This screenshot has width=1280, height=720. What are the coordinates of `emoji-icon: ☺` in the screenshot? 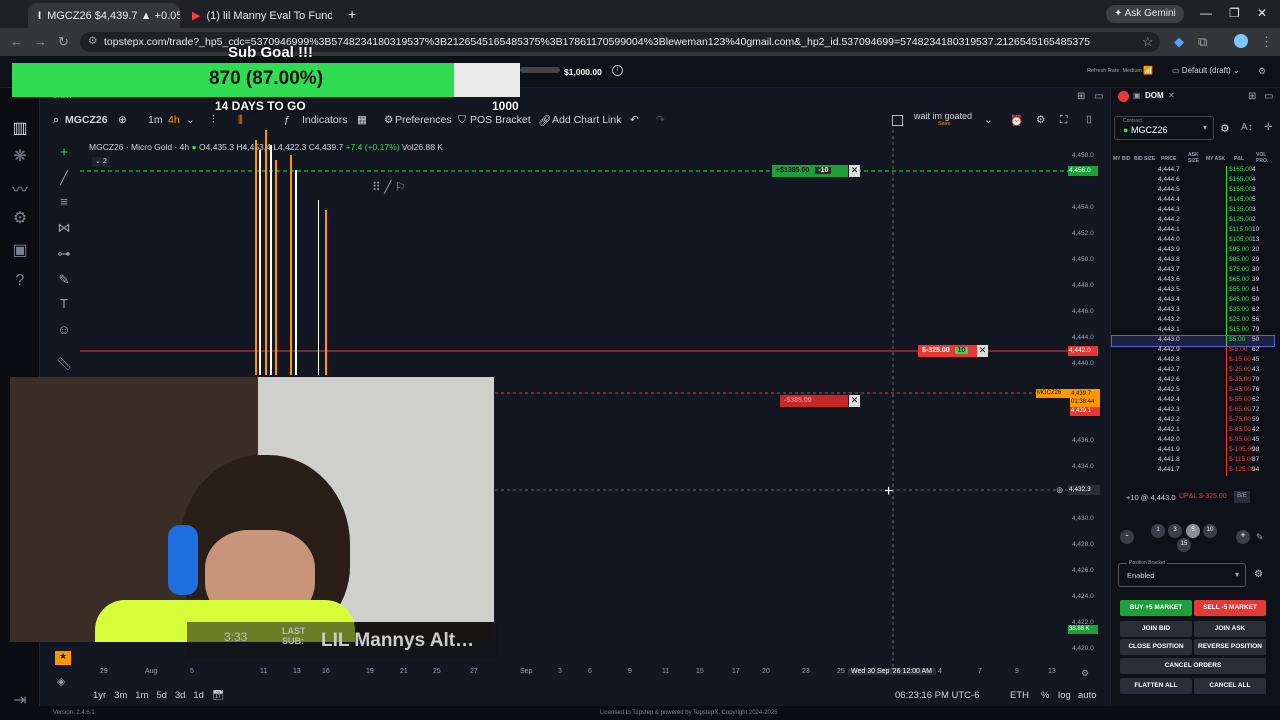 It's located at (64, 331).